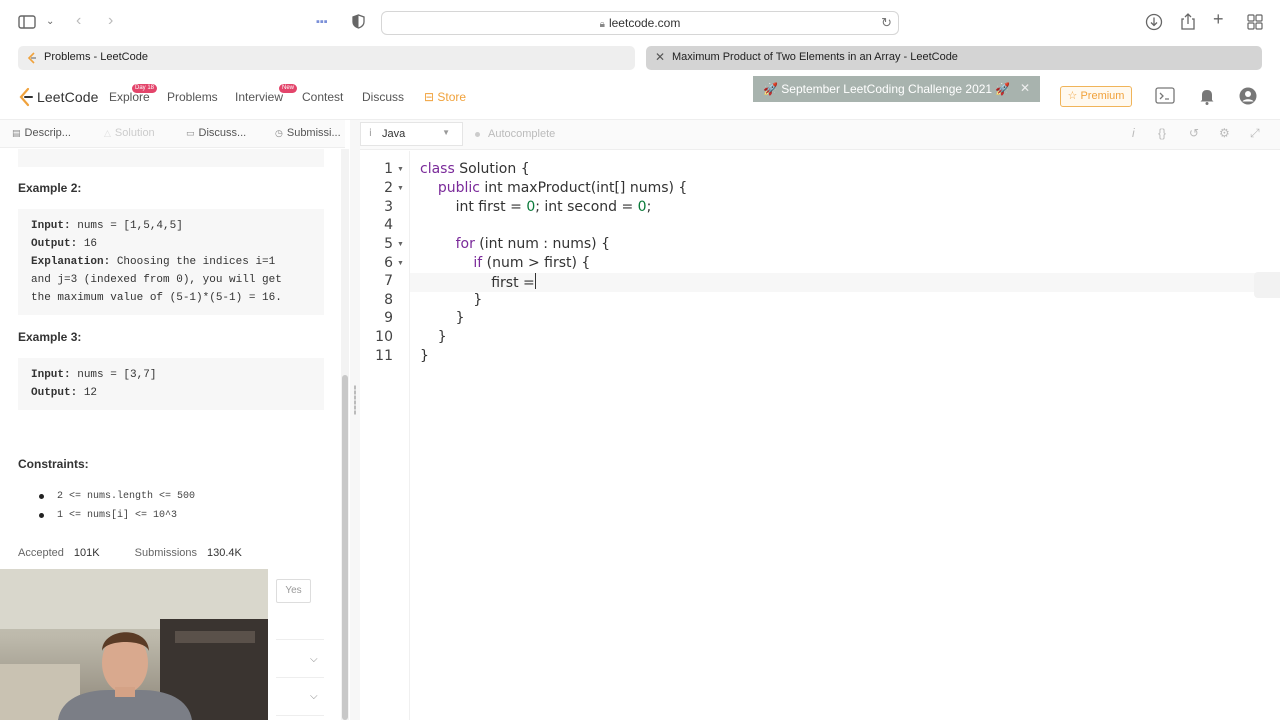  What do you see at coordinates (165, 553) in the screenshot?
I see `submissions-label: Submissions` at bounding box center [165, 553].